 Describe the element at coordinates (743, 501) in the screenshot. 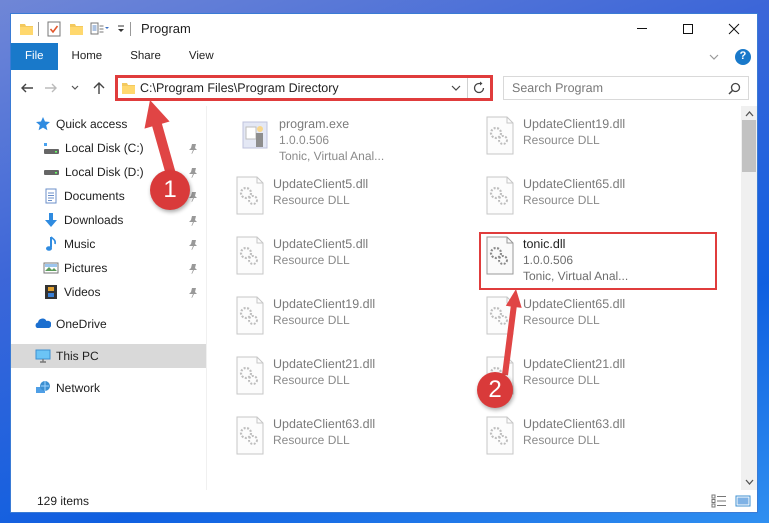

I see `large-icons-view-icon` at that location.